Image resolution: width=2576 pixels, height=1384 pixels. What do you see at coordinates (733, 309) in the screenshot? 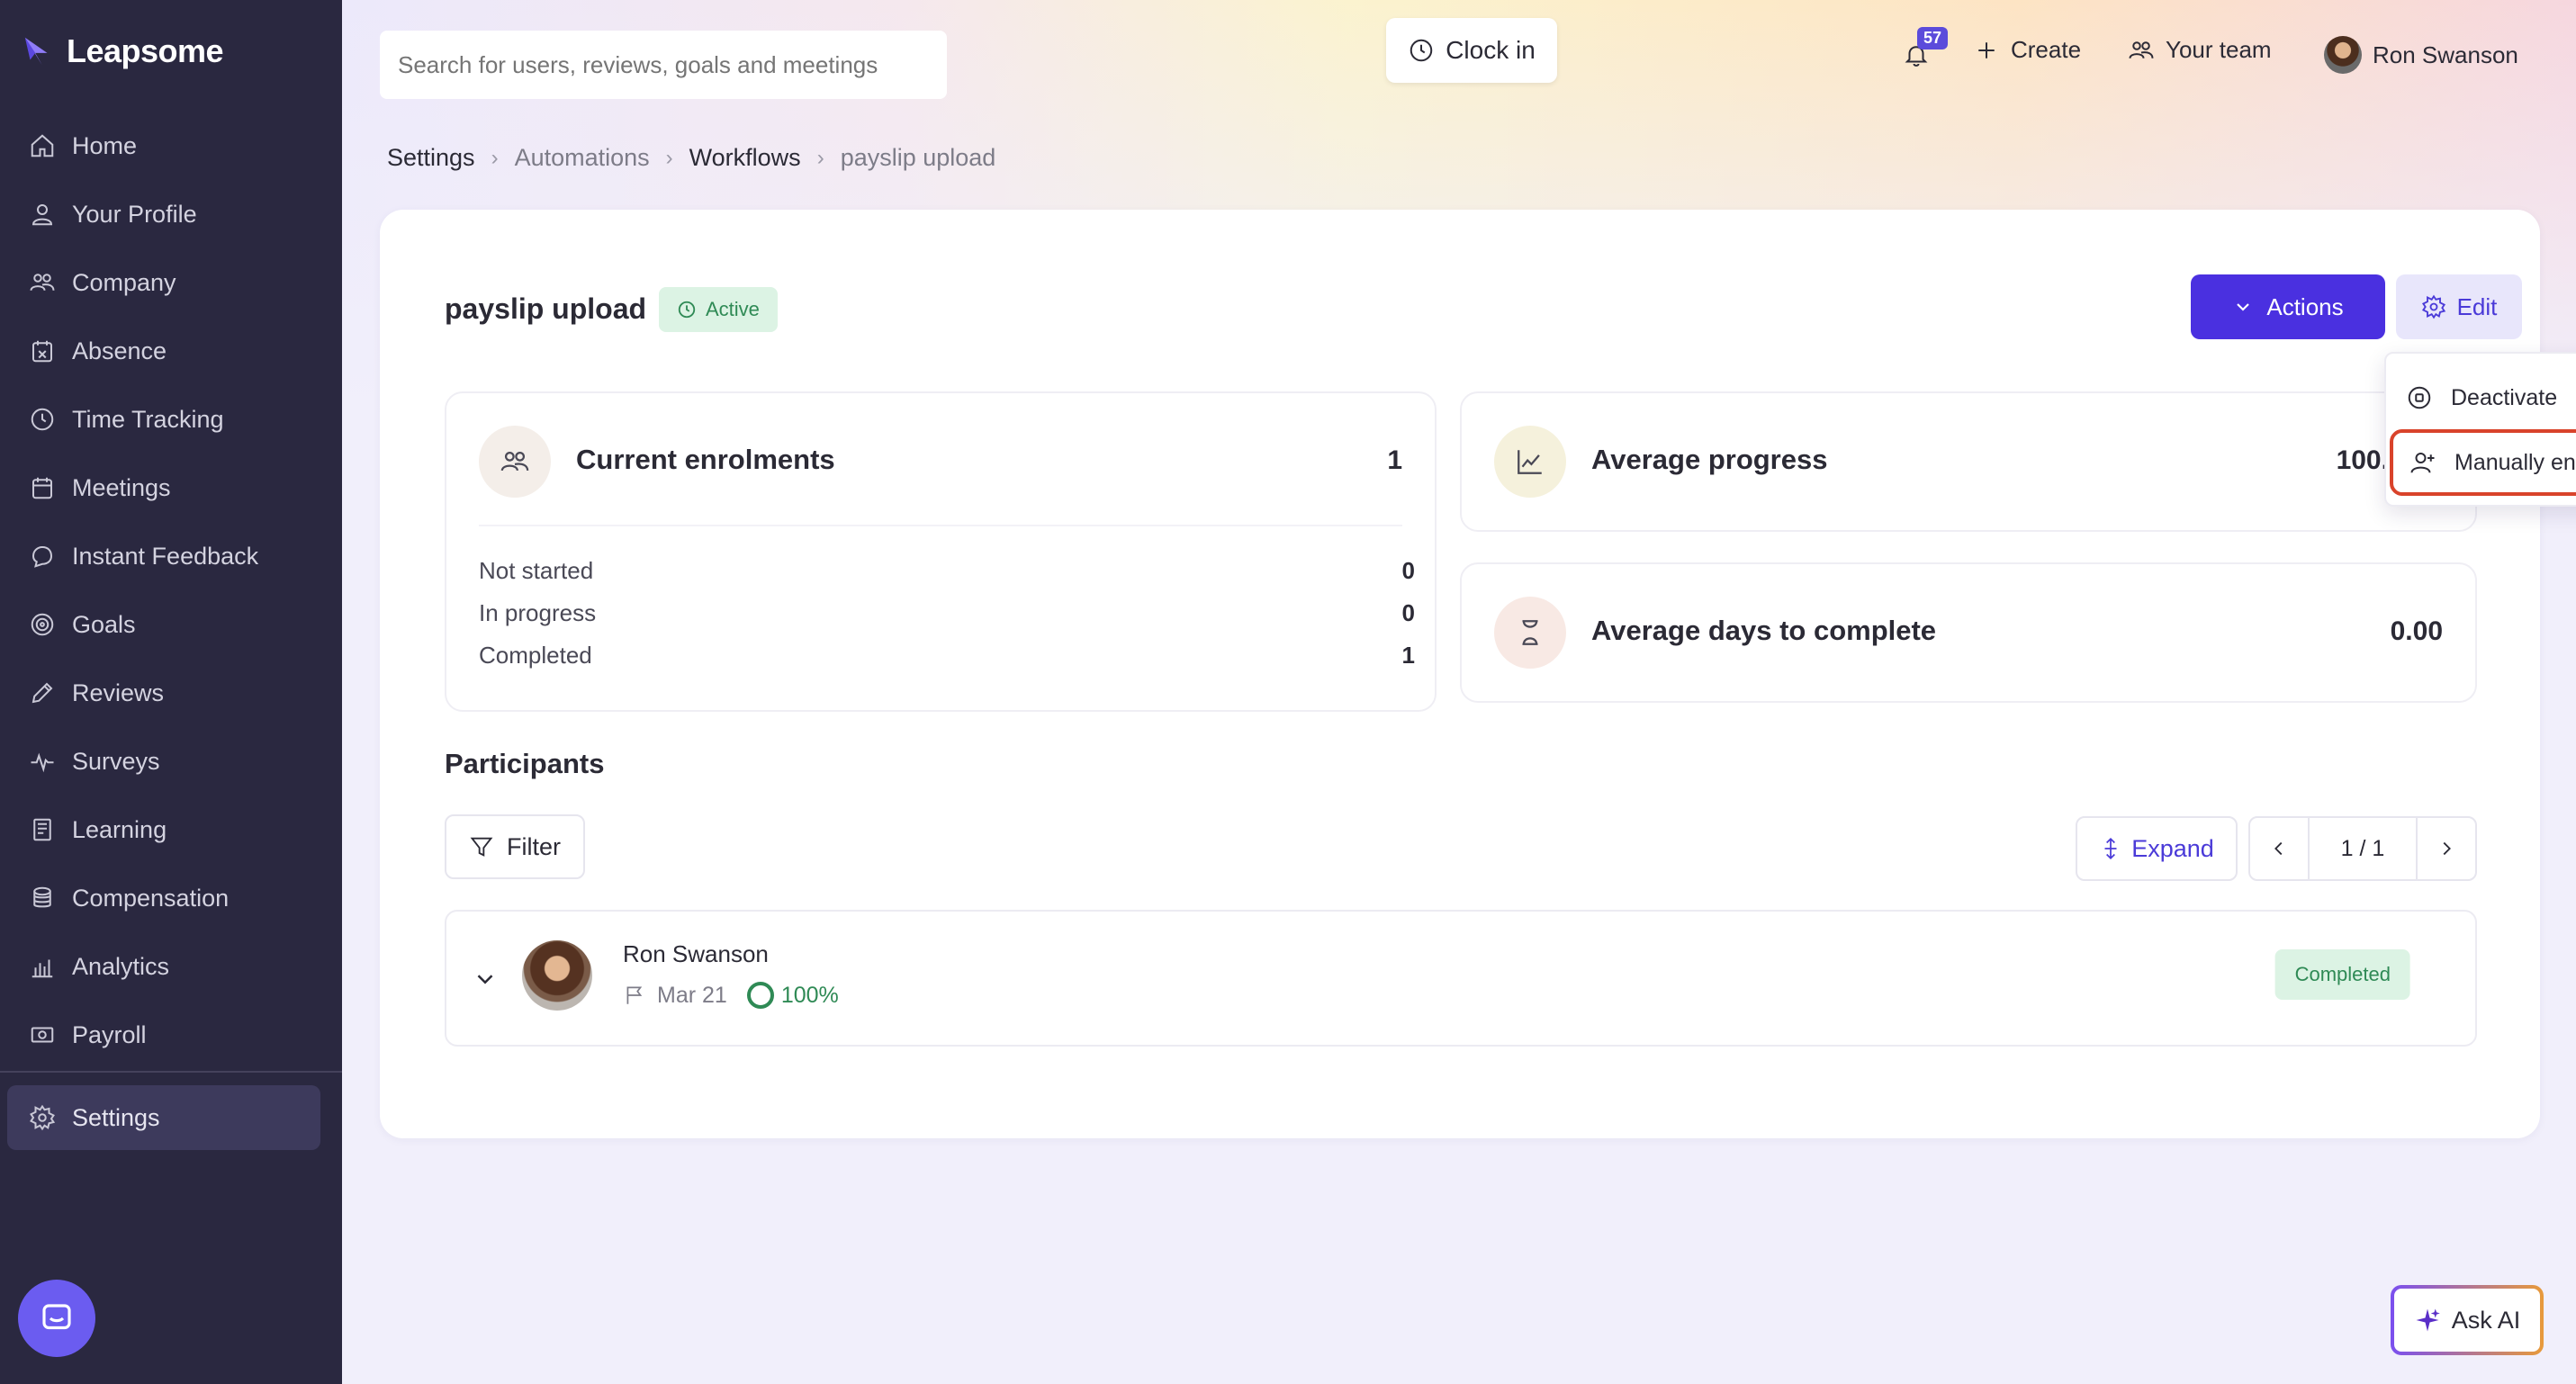
I see `status-label: Active` at bounding box center [733, 309].